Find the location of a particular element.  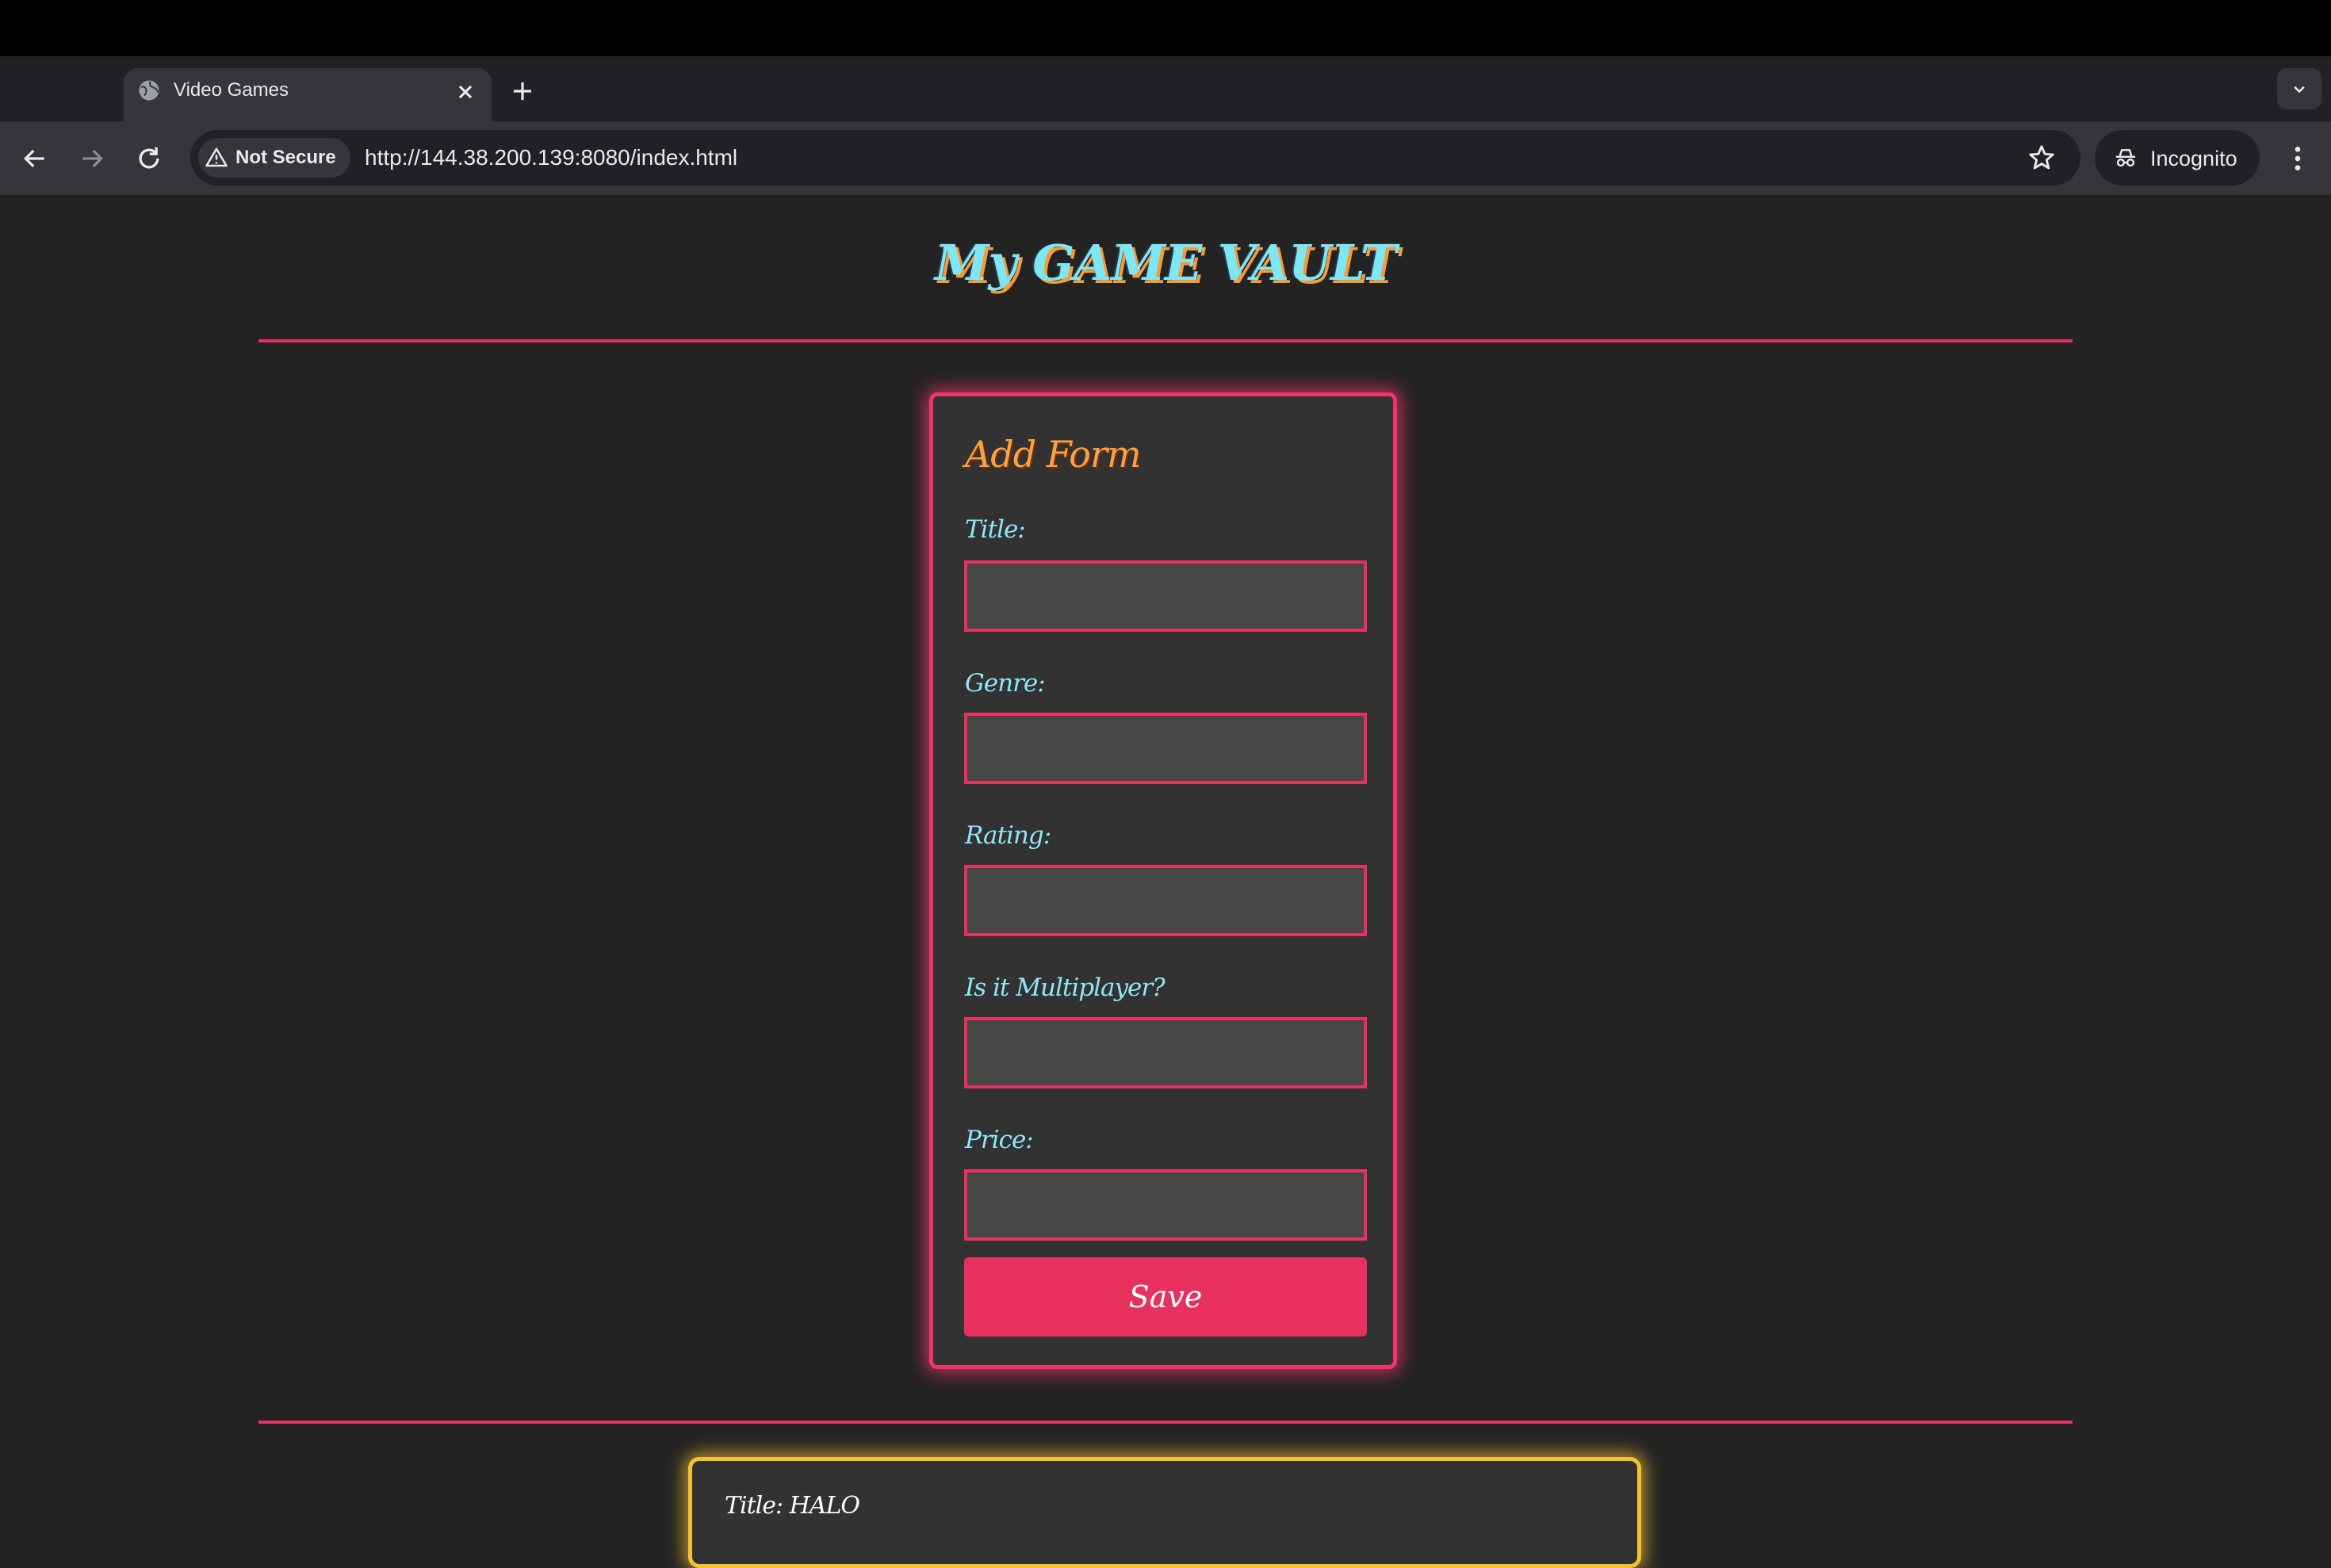

site-title: My GAME VAULT is located at coordinates (1166, 263).